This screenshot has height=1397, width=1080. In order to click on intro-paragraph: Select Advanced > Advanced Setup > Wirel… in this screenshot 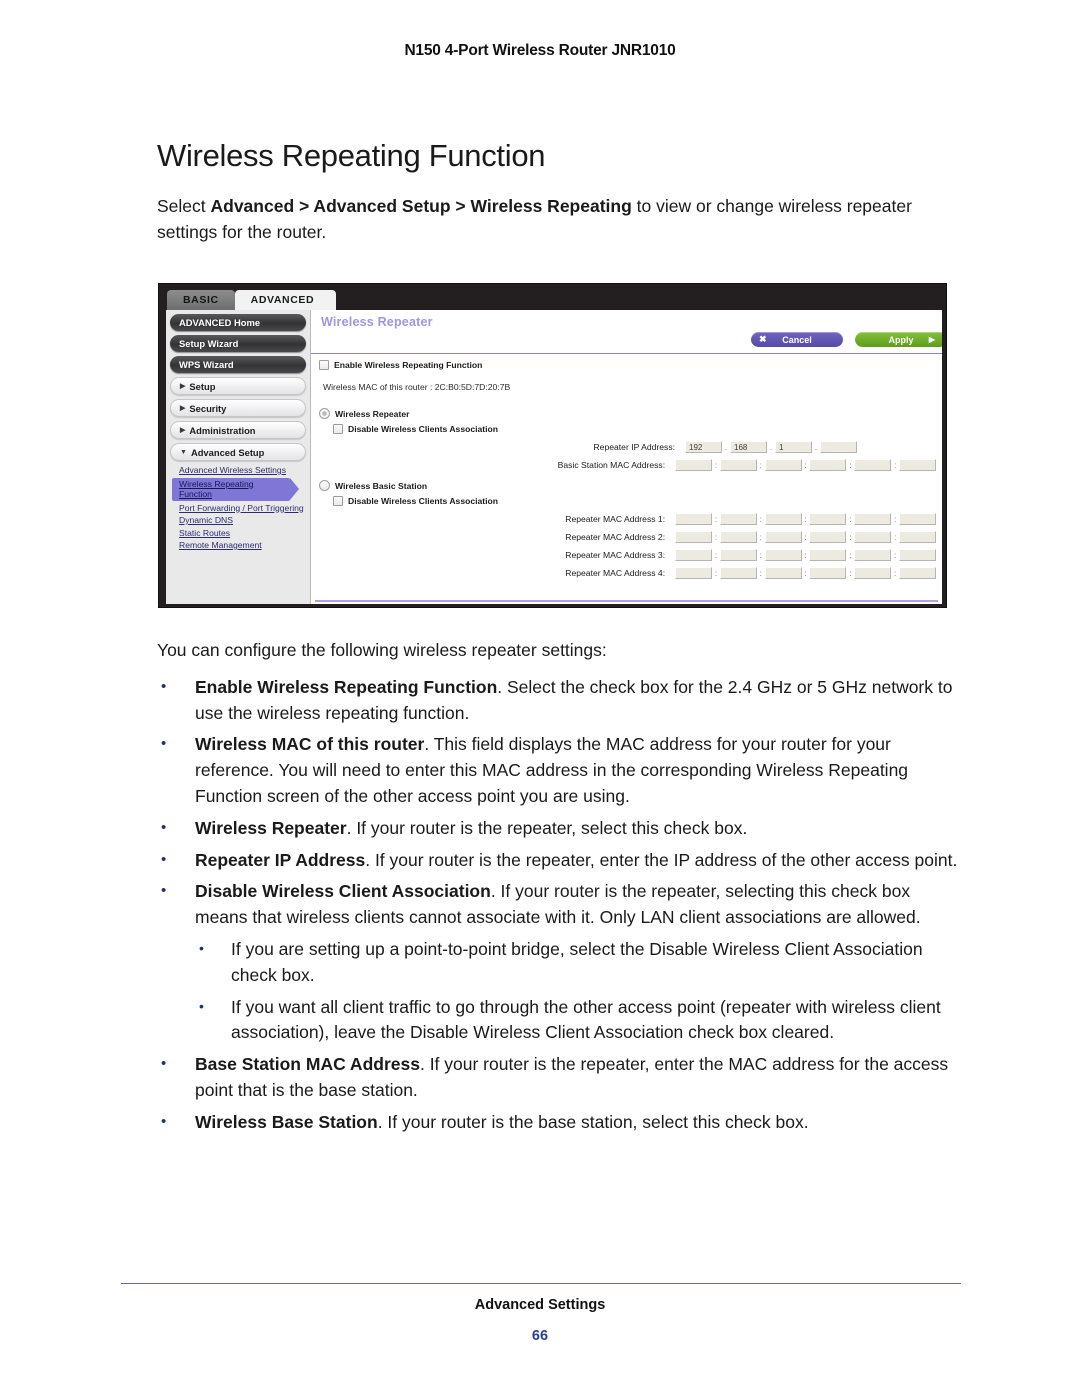, I will do `click(557, 219)`.